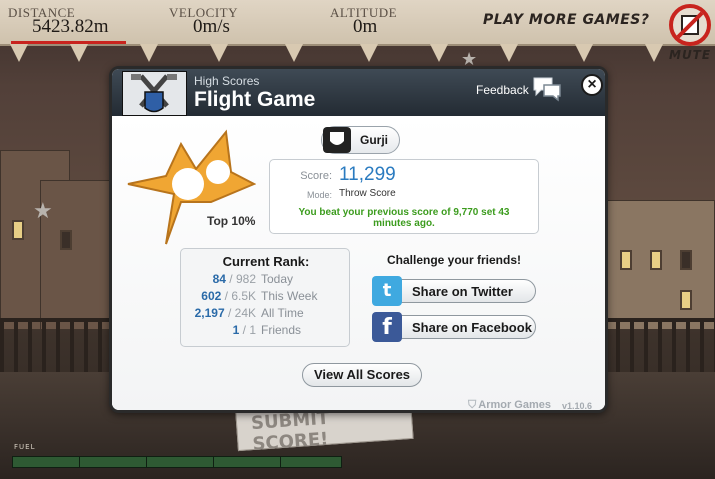  What do you see at coordinates (154, 93) in the screenshot?
I see `game-thumbnail-icon` at bounding box center [154, 93].